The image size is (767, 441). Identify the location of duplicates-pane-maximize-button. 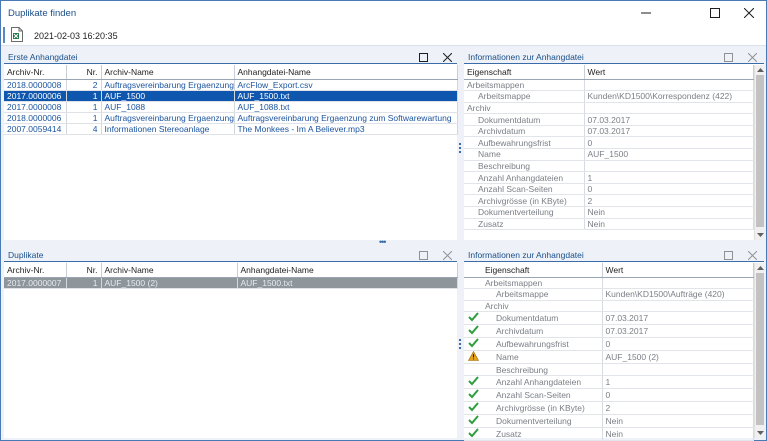
(423, 255).